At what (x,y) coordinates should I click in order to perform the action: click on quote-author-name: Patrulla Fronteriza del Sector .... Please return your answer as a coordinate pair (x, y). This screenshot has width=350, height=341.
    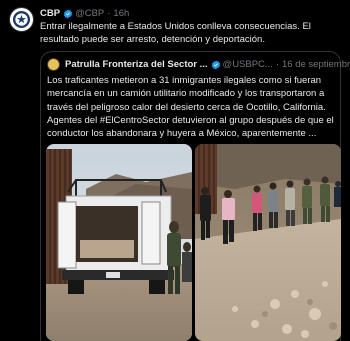
    Looking at the image, I should click on (136, 64).